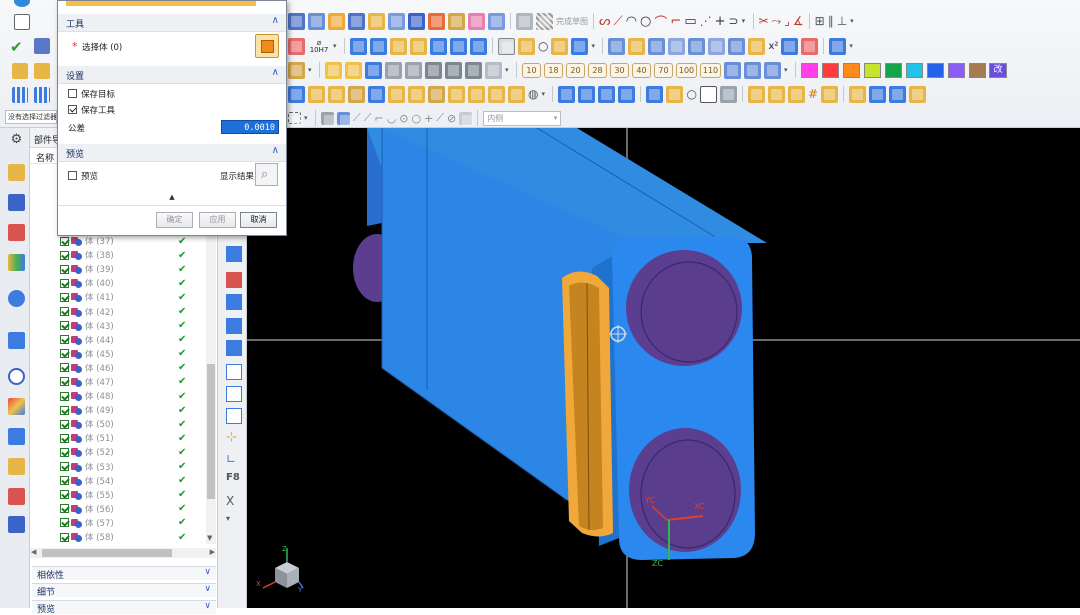 This screenshot has width=1080, height=615. What do you see at coordinates (605, 21) in the screenshot?
I see `studio-spline-icon: ᔕ` at bounding box center [605, 21].